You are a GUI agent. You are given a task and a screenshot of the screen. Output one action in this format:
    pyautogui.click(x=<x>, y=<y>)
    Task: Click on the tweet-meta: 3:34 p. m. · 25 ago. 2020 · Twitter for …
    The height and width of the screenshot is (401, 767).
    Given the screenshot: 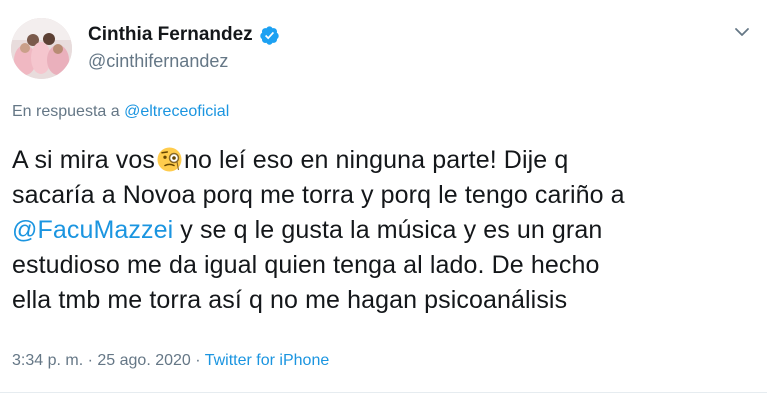 What is the action you would take?
    pyautogui.click(x=170, y=361)
    